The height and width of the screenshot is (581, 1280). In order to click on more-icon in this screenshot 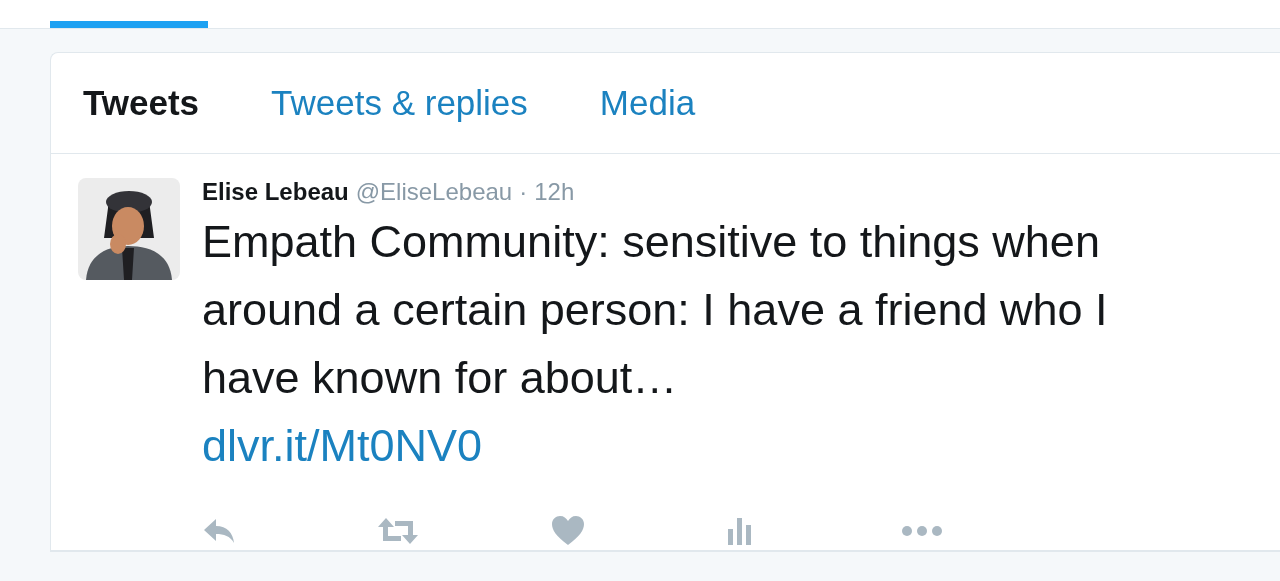, I will do `click(922, 531)`.